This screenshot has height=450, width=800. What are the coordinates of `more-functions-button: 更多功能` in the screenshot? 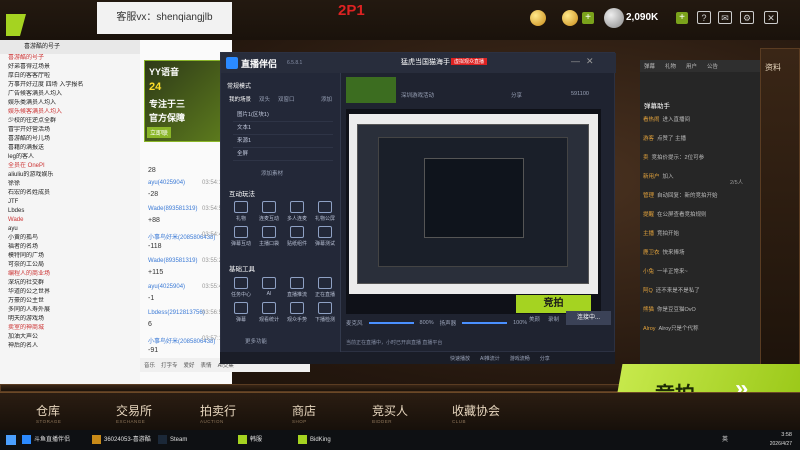 It's located at (256, 341).